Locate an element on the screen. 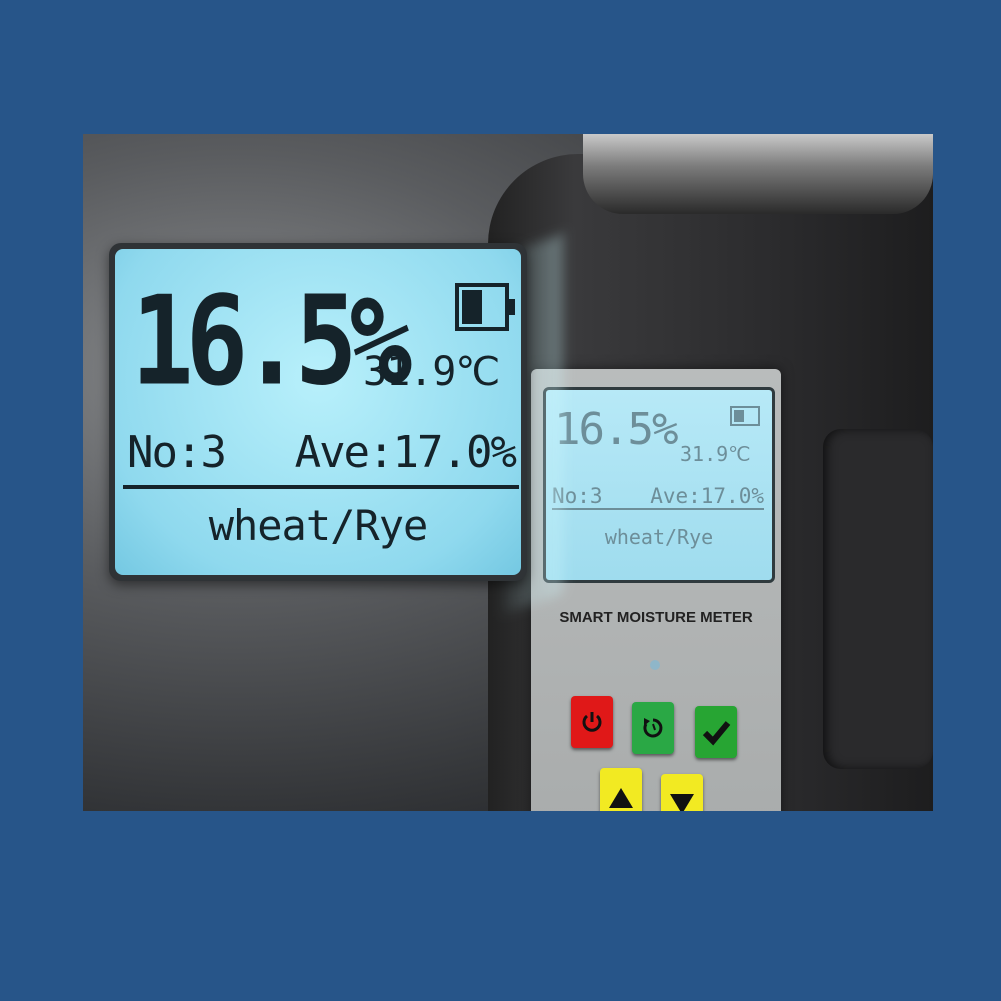 The width and height of the screenshot is (1001, 1001). check-icon is located at coordinates (716, 733).